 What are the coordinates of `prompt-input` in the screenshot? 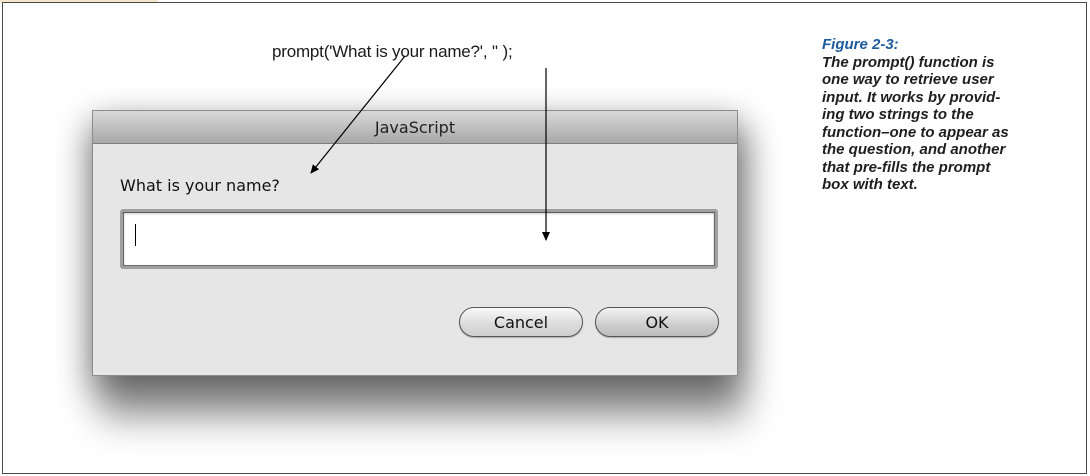 It's located at (419, 239).